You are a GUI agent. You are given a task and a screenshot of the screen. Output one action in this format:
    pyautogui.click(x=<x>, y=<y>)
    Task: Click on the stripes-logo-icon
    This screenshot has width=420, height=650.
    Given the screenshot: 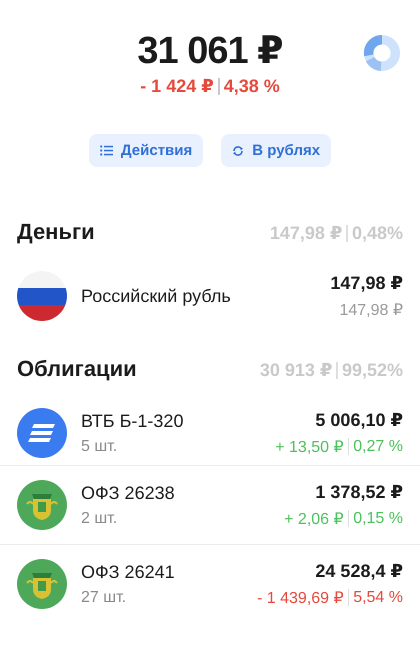 What is the action you would take?
    pyautogui.click(x=42, y=433)
    